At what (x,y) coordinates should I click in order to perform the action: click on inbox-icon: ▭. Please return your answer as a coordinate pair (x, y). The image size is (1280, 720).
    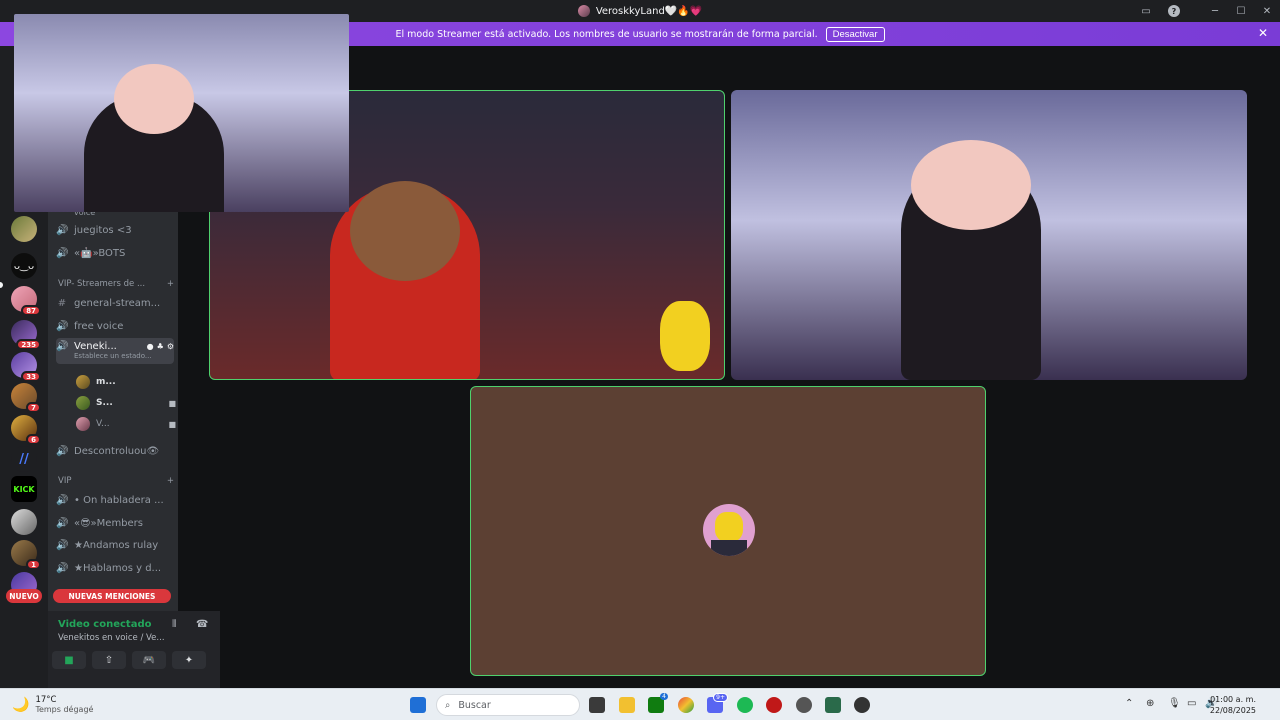
    Looking at the image, I should click on (1146, 11).